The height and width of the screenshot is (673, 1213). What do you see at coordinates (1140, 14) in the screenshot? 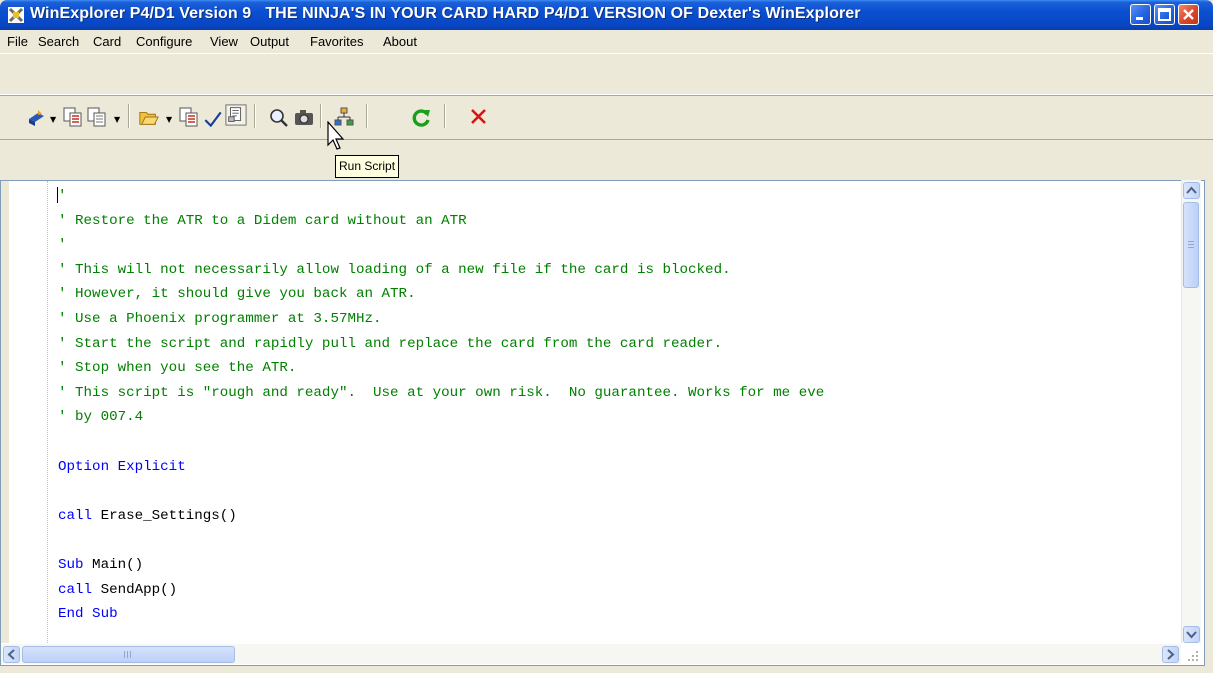
I see `minimize-button` at bounding box center [1140, 14].